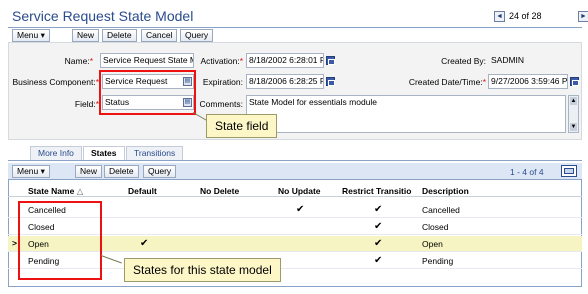 Image resolution: width=588 pixels, height=294 pixels. I want to click on applet-header: Service Request State Model ◄ 24 of 28 ►, so click(298, 17).